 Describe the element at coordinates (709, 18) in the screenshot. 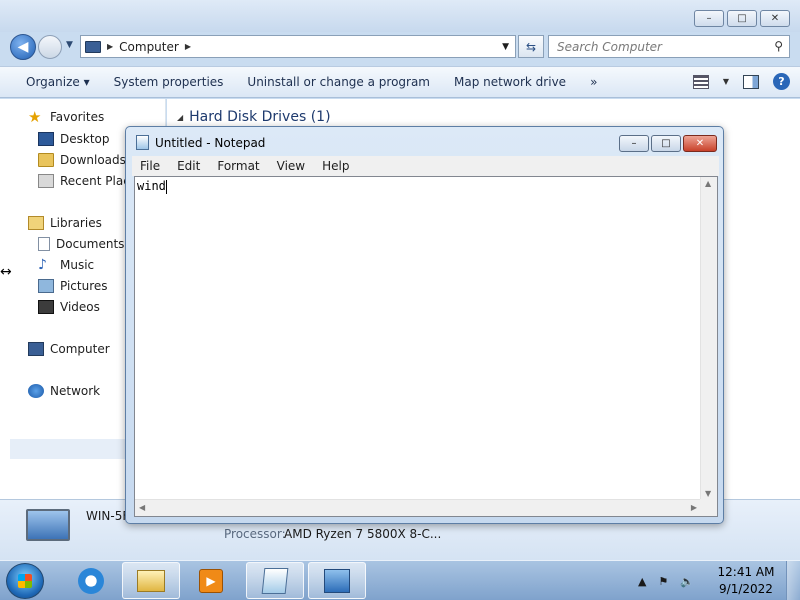

I see `minimize-button: –` at that location.